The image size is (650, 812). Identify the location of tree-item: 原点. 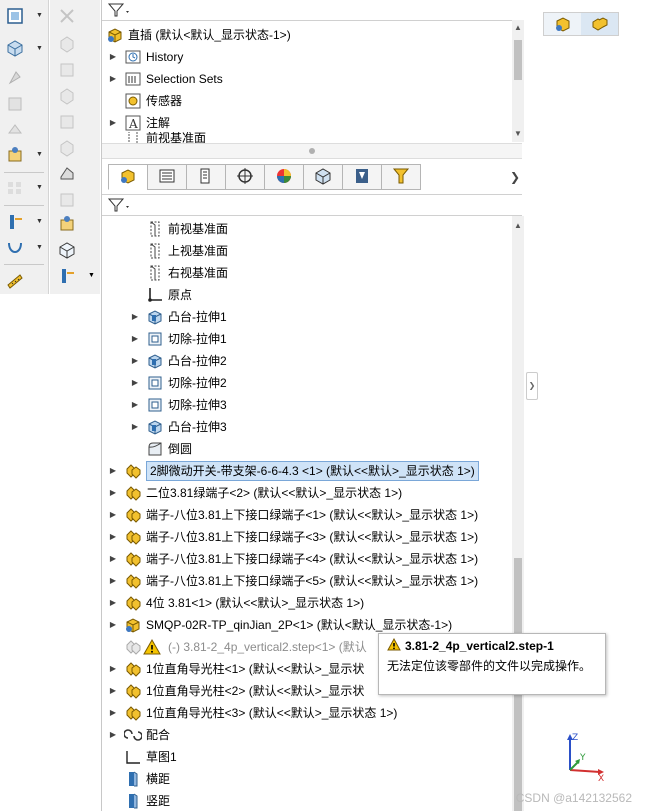
(161, 295).